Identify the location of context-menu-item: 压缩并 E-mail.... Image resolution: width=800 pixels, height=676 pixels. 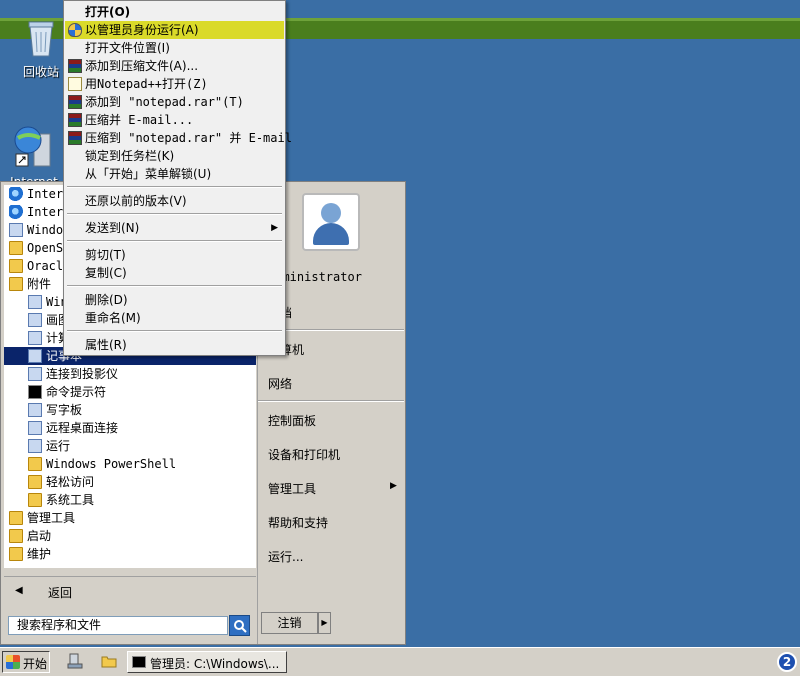
(174, 120).